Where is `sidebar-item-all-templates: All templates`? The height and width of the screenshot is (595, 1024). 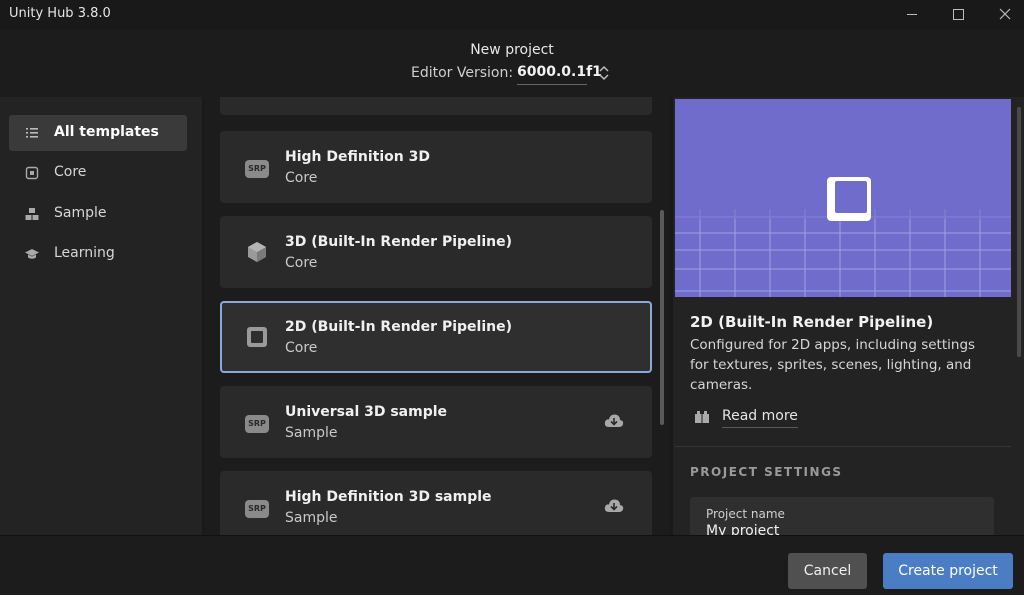 sidebar-item-all-templates: All templates is located at coordinates (98, 133).